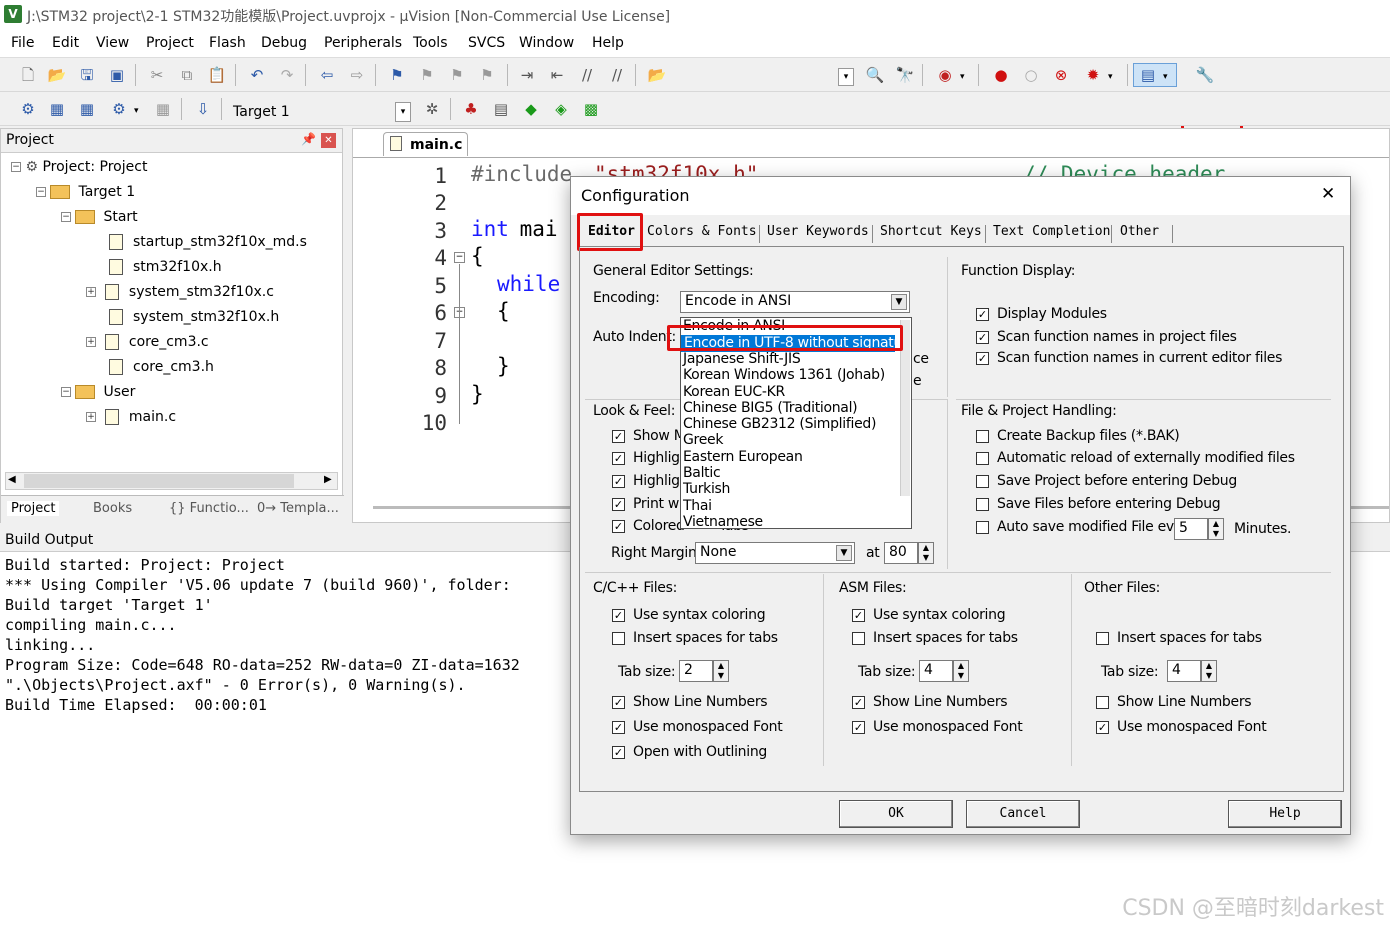 The width and height of the screenshot is (1390, 928). I want to click on indent-icon: ⇥, so click(527, 75).